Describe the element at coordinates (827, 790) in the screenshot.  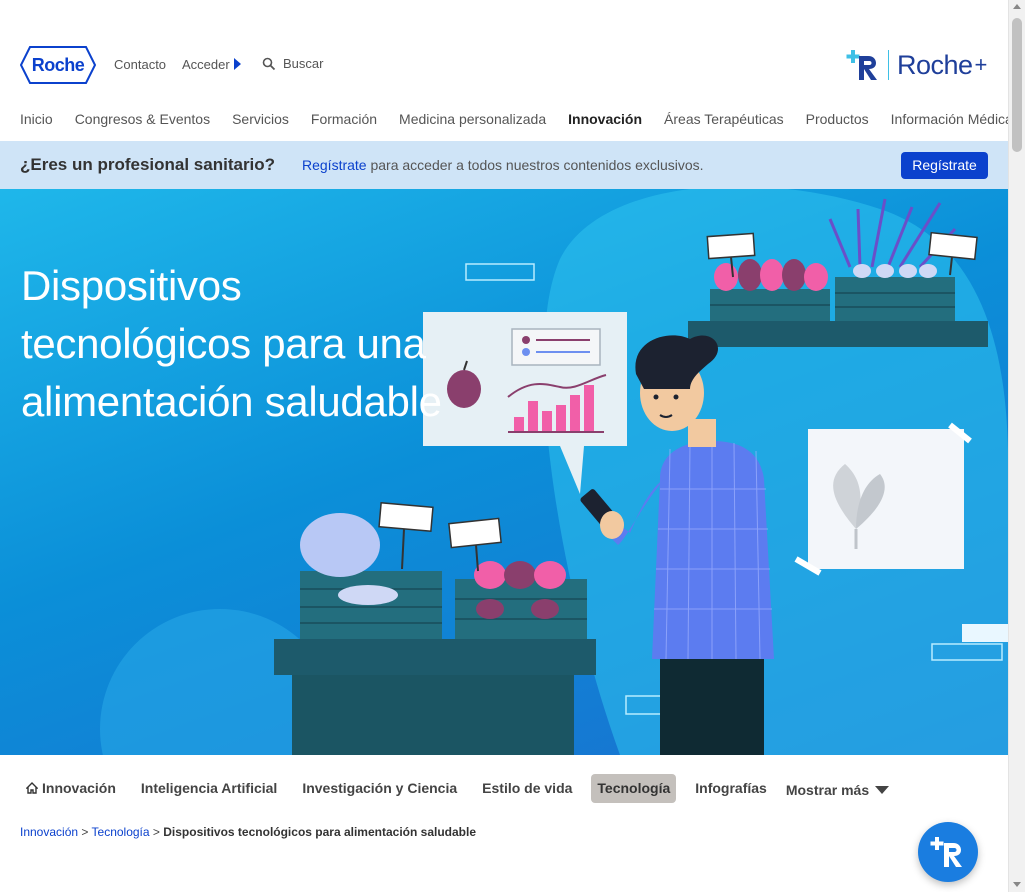
I see `show-more-label: Mostrar más` at that location.